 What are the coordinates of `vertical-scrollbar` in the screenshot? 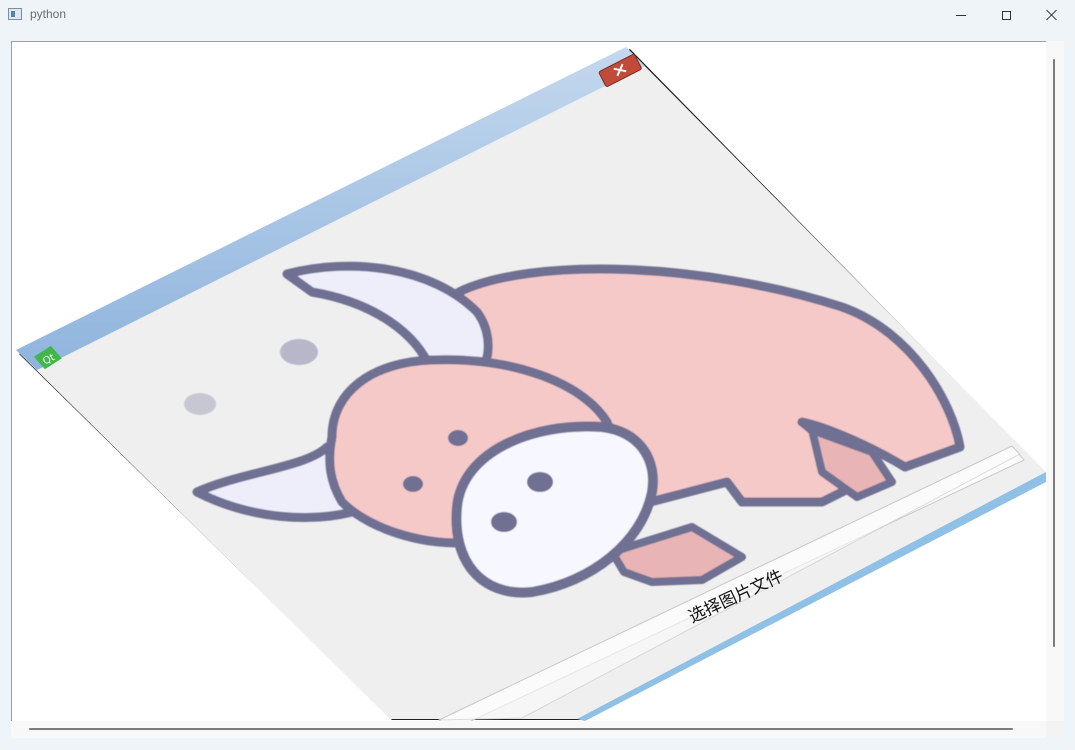 It's located at (1055, 381).